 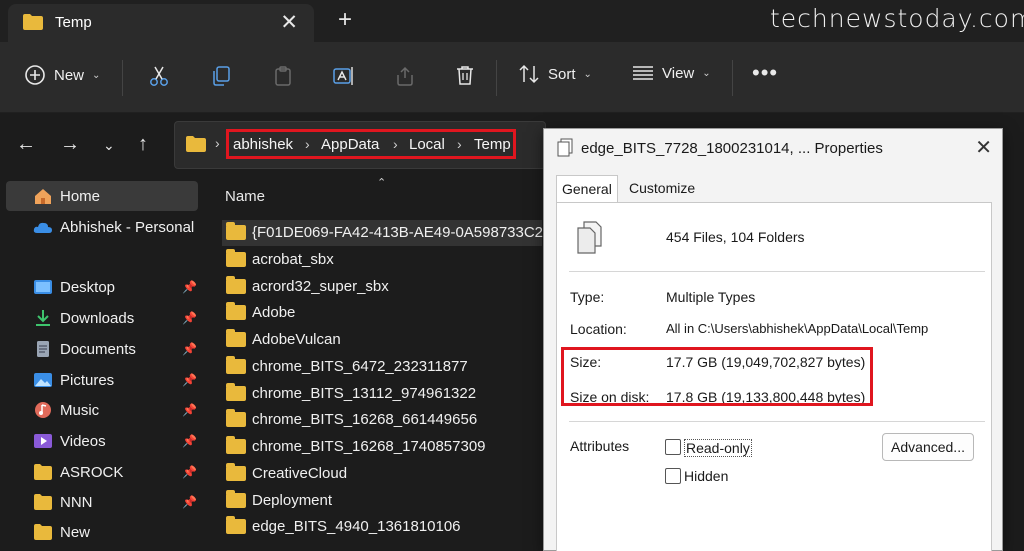 I want to click on sidebar-item-asrock: ASROCK 📌, so click(x=102, y=472).